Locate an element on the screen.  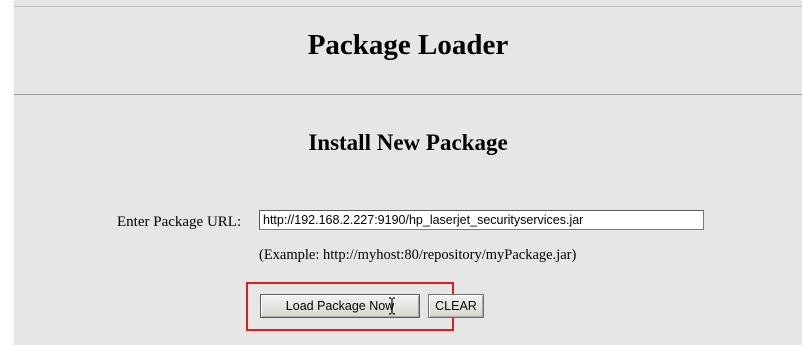
section-divider is located at coordinates (408, 94).